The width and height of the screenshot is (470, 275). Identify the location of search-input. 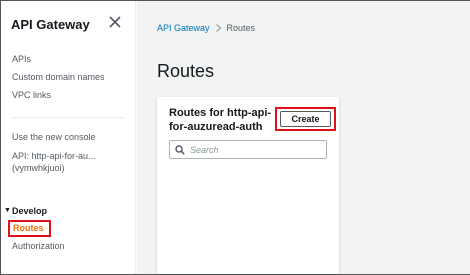
(255, 149).